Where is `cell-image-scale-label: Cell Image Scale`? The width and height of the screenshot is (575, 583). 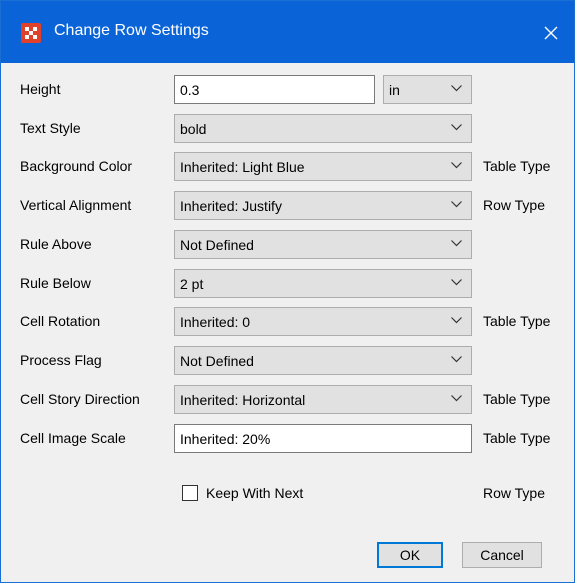
cell-image-scale-label: Cell Image Scale is located at coordinates (73, 438).